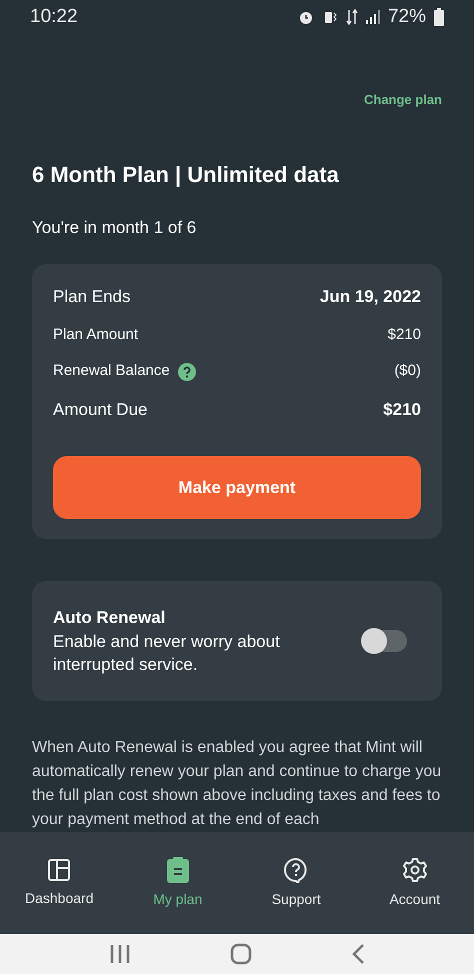 This screenshot has height=974, width=474. What do you see at coordinates (407, 371) in the screenshot?
I see `row-value: ($0)` at bounding box center [407, 371].